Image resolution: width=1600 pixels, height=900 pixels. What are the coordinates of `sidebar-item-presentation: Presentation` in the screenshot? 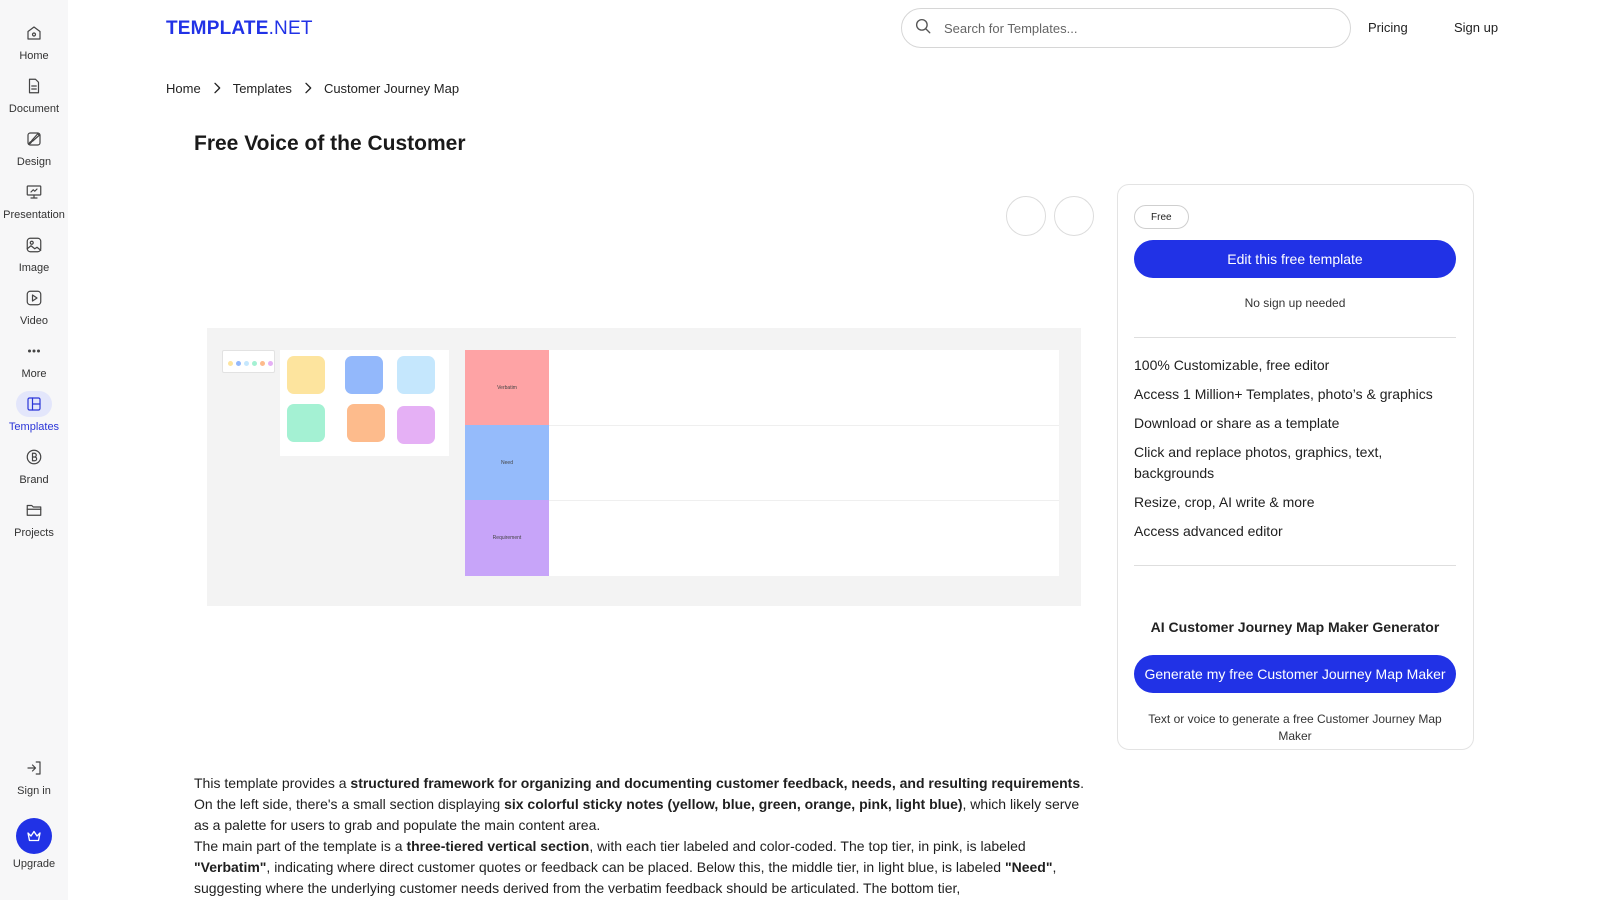 It's located at (34, 200).